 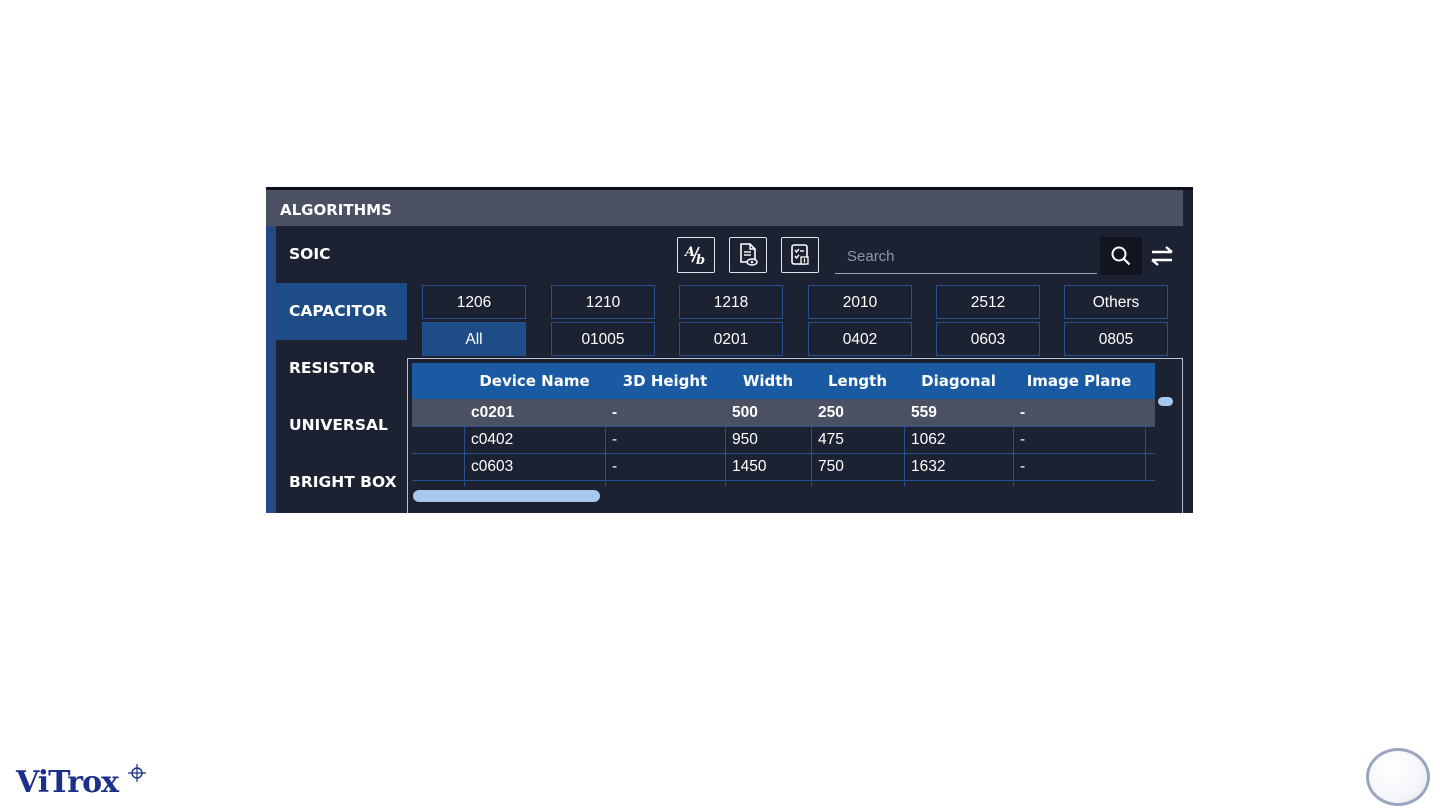 What do you see at coordinates (958, 381) in the screenshot?
I see `column-diagonal: Diagonal` at bounding box center [958, 381].